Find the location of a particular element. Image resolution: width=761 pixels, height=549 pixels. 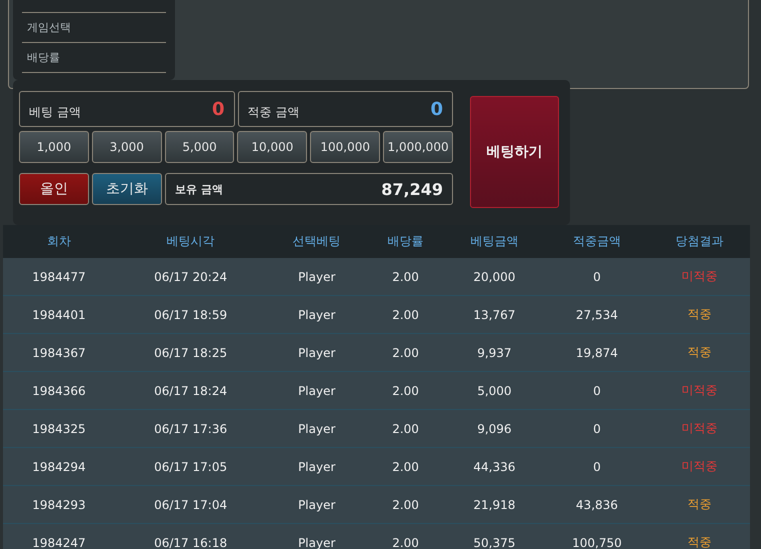

table-cell: 13,767 is located at coordinates (494, 315).